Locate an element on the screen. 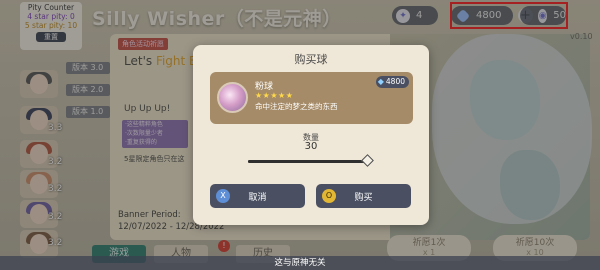  item-rarity-stars: ★★★★★ is located at coordinates (274, 95).